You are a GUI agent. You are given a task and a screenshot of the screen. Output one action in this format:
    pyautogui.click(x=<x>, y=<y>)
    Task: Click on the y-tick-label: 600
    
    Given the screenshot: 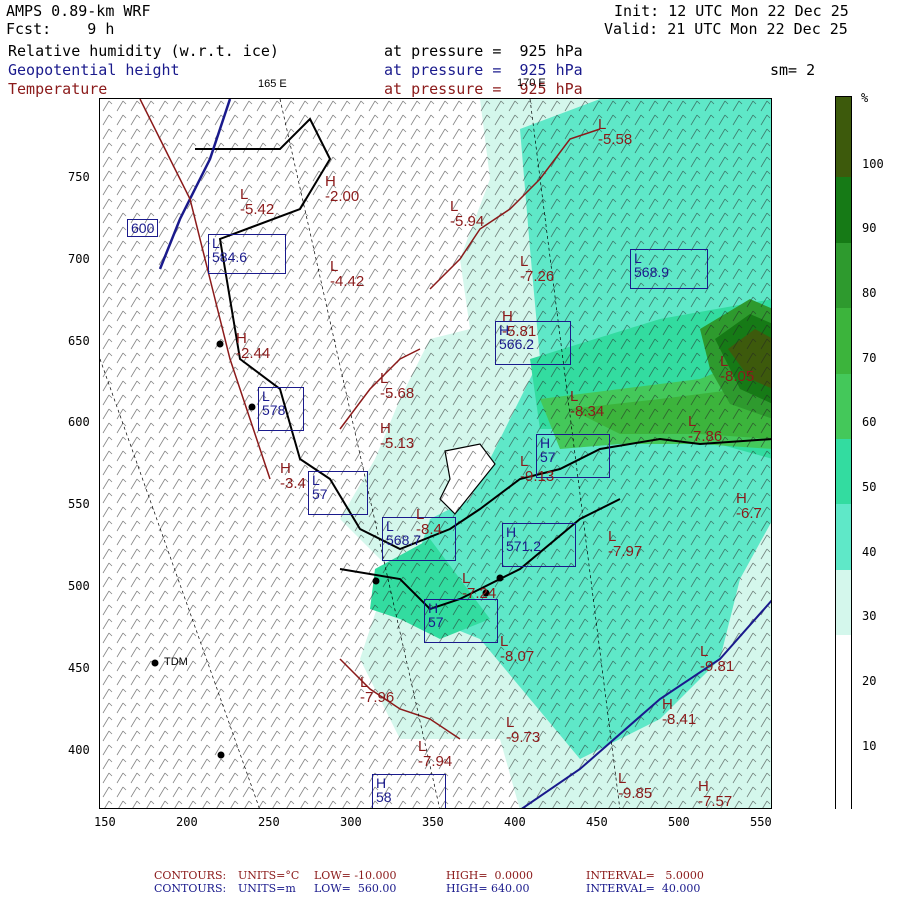 What is the action you would take?
    pyautogui.click(x=79, y=422)
    